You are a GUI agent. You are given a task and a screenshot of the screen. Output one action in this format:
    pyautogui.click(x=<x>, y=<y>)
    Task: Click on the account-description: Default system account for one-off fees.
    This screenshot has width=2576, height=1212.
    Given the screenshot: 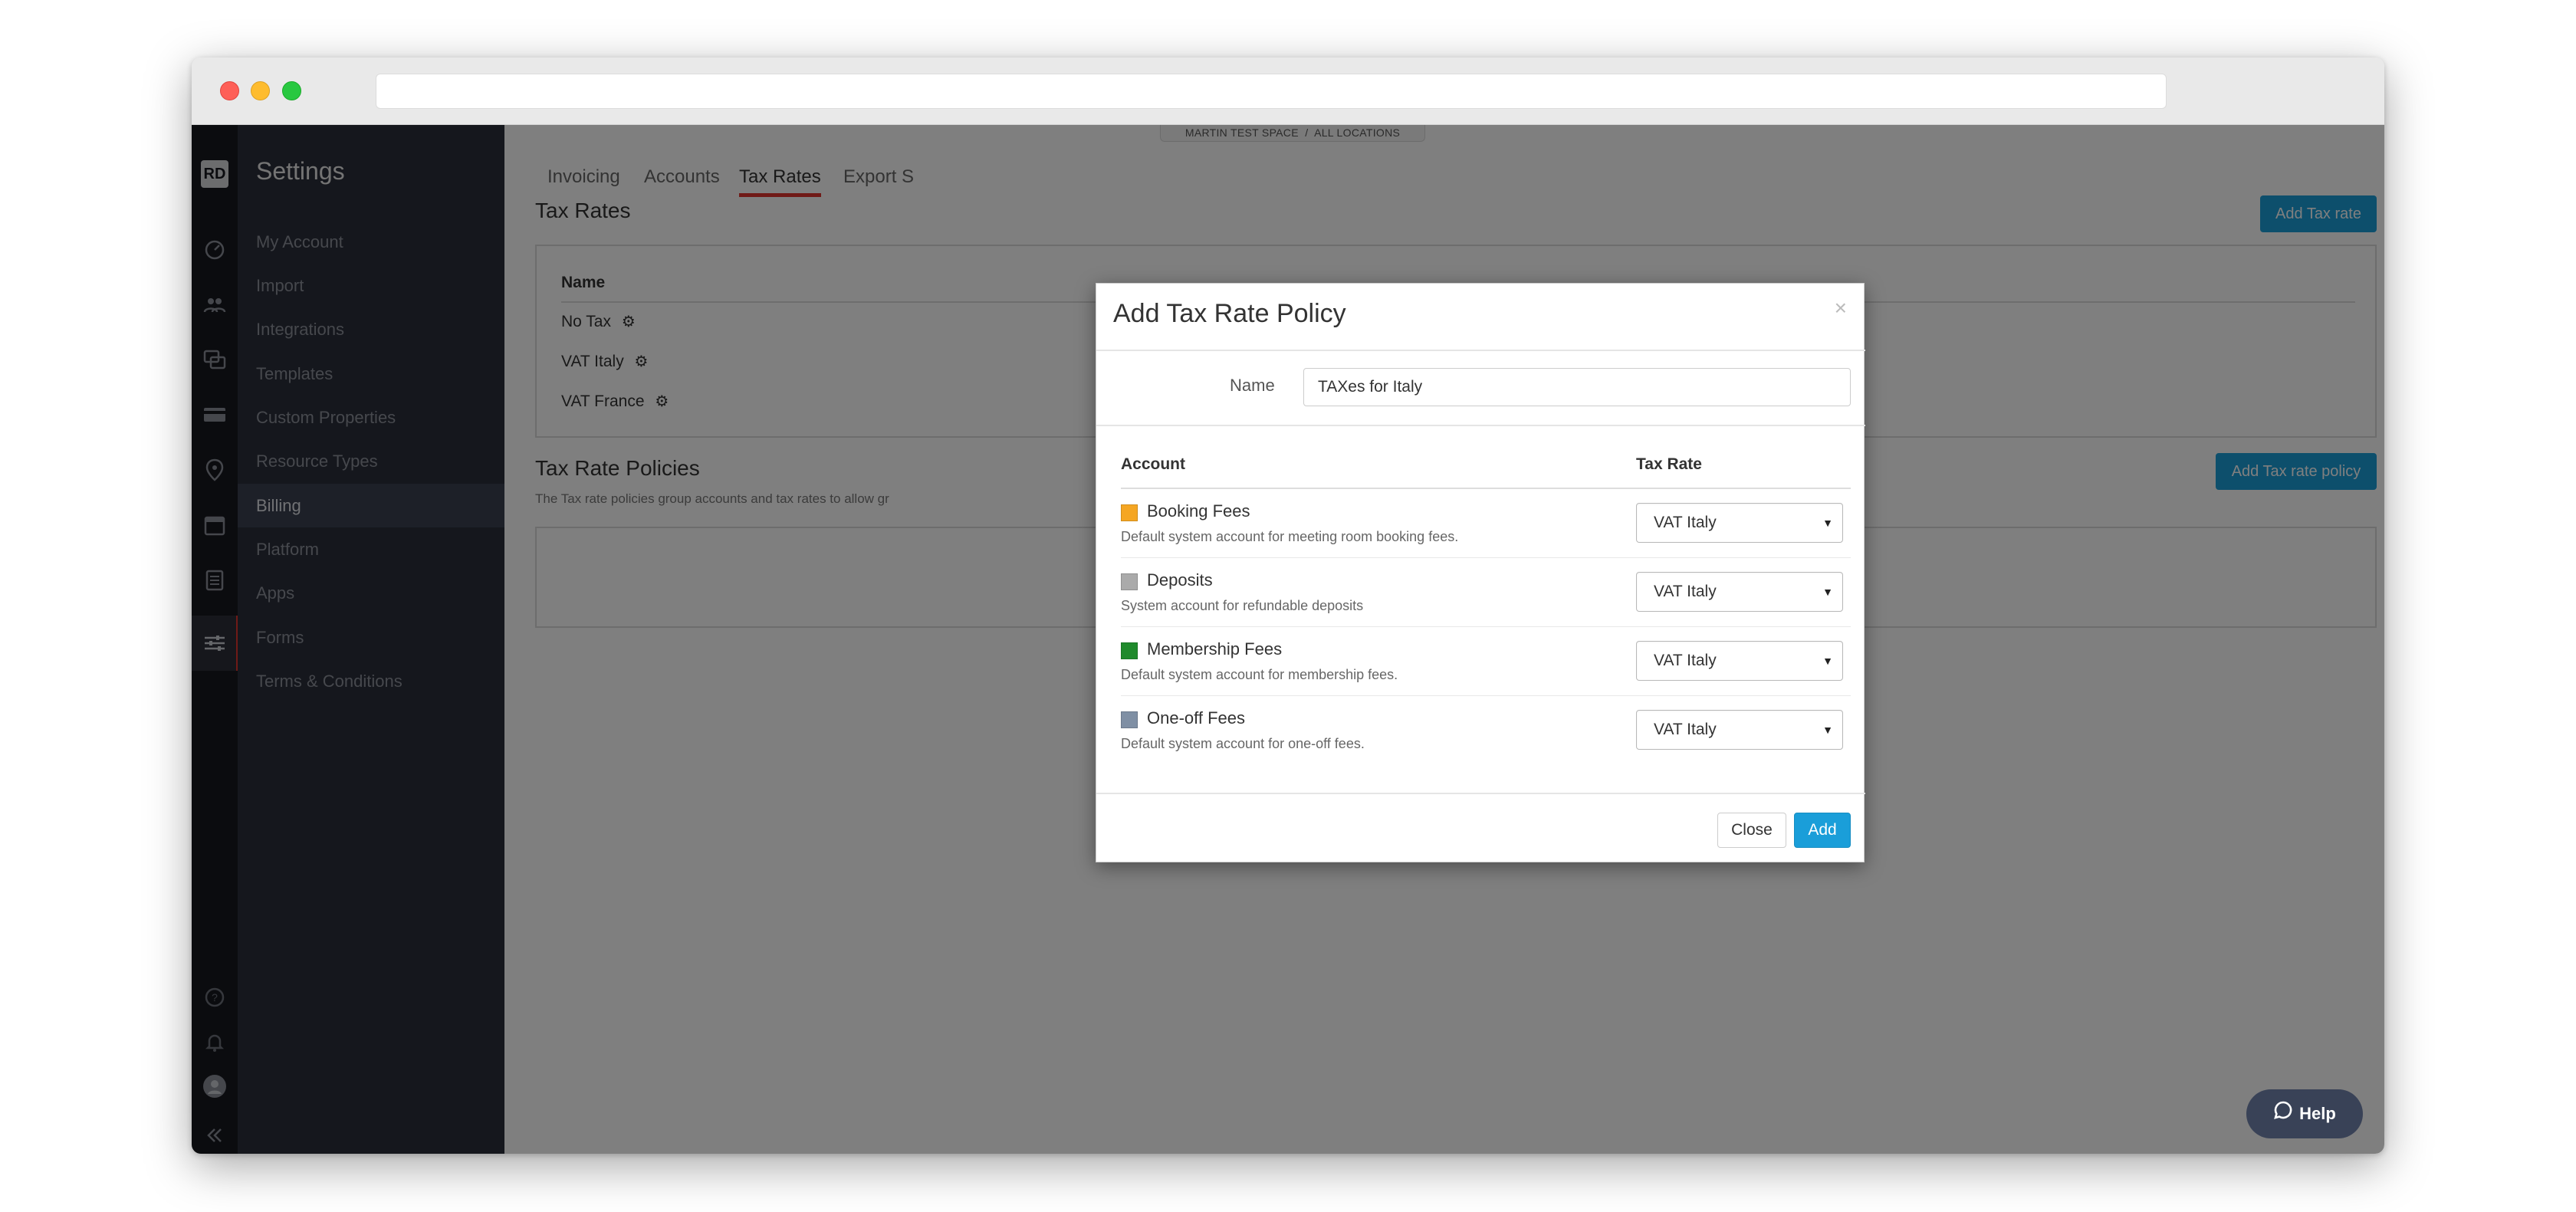 What is the action you would take?
    pyautogui.click(x=1243, y=743)
    